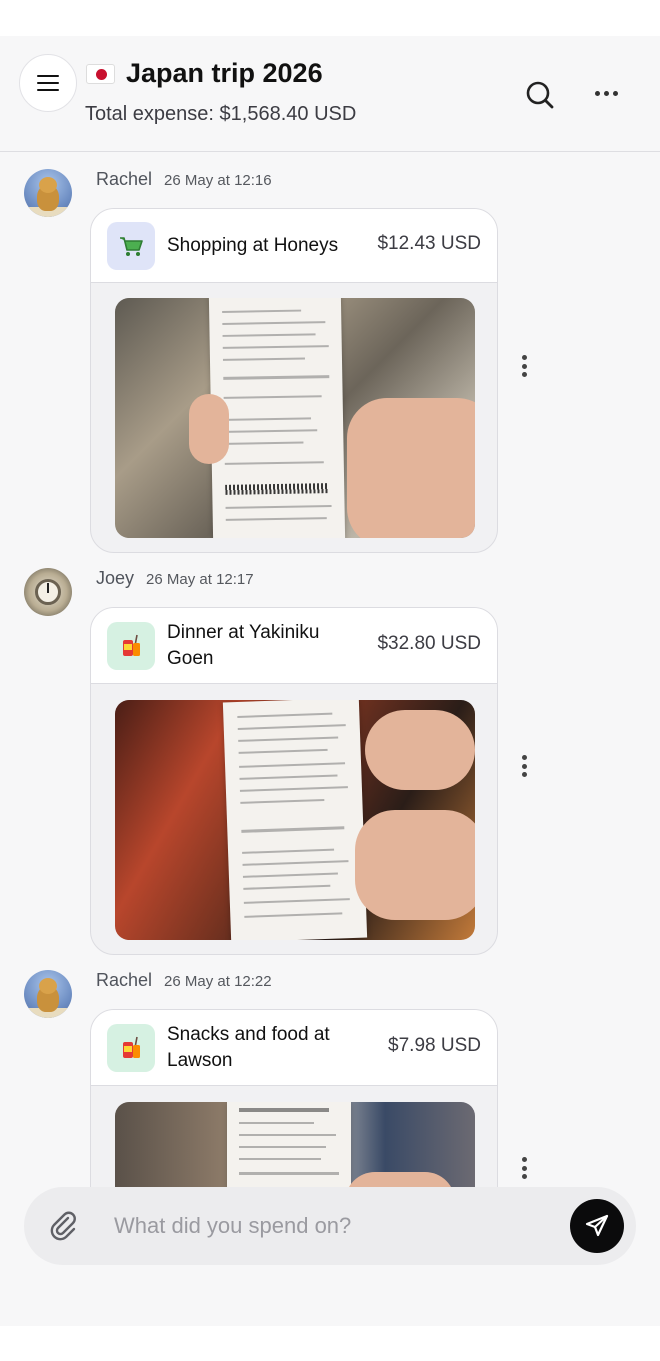  I want to click on message-meta: Joey 26 May at 12:17, so click(175, 578).